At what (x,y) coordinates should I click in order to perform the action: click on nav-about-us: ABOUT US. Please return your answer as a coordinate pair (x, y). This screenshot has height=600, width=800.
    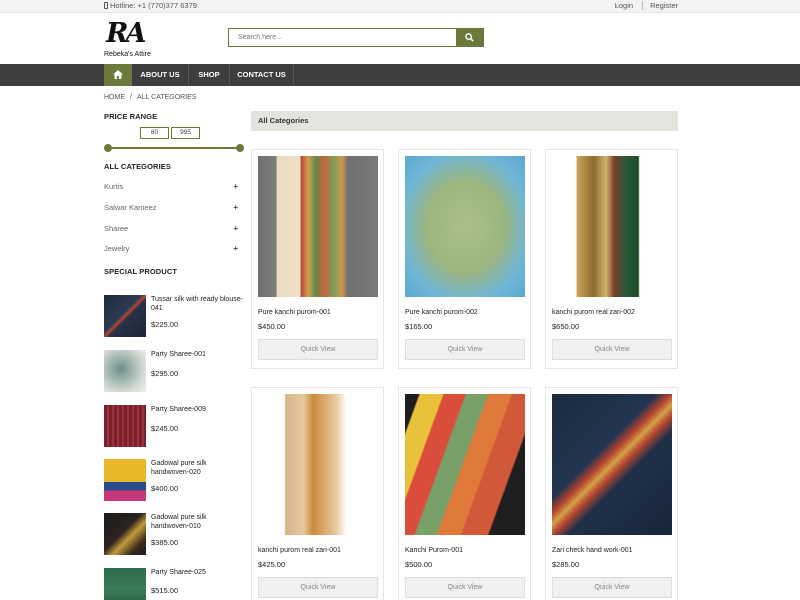
    Looking at the image, I should click on (160, 75).